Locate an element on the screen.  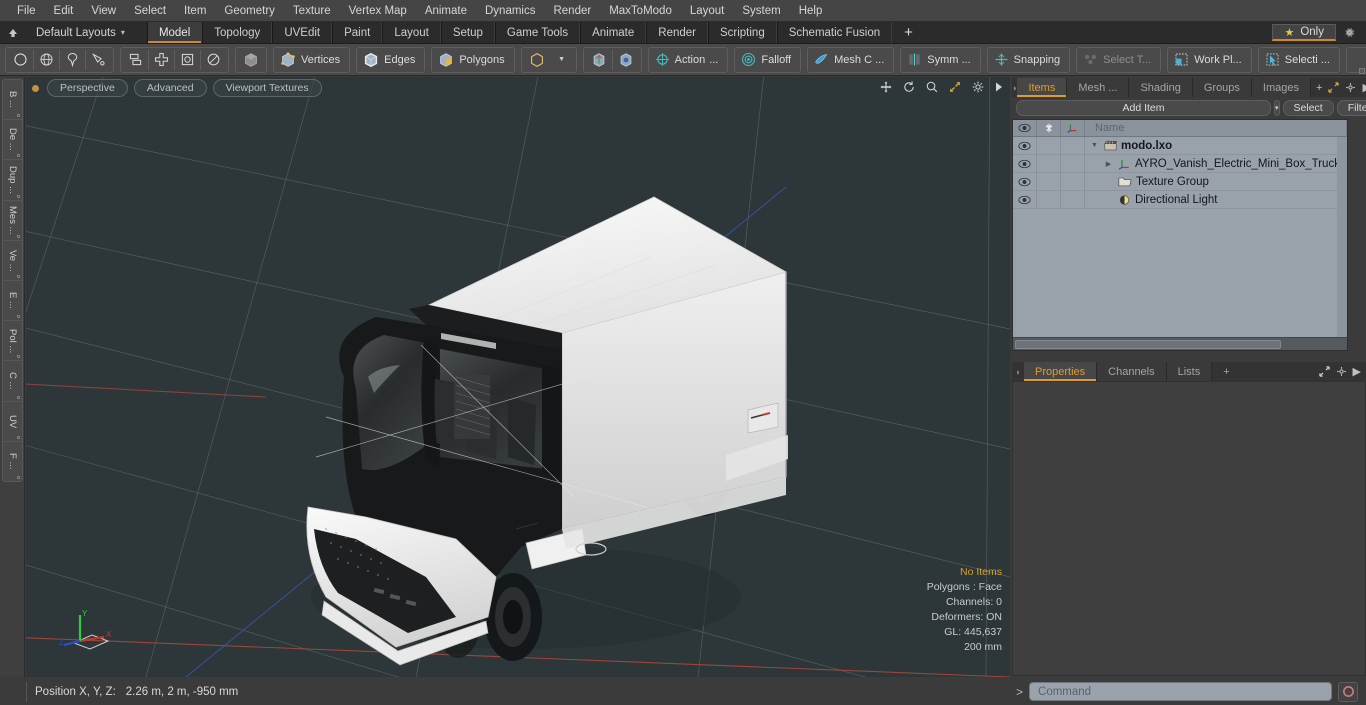
add-properties-tab-button: + is located at coordinates (1226, 371).